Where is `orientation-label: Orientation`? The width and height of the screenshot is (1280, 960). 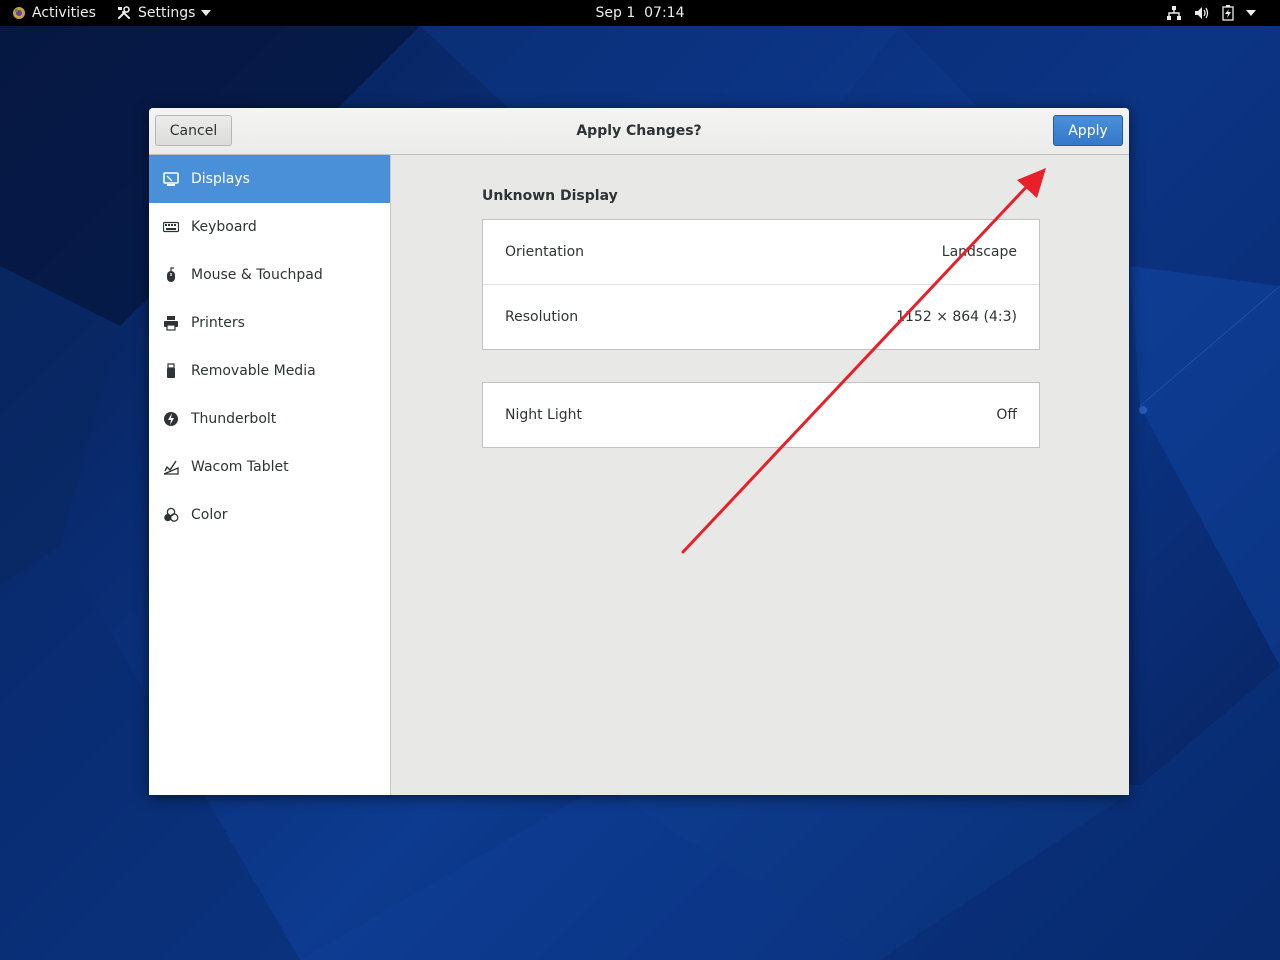 orientation-label: Orientation is located at coordinates (545, 252).